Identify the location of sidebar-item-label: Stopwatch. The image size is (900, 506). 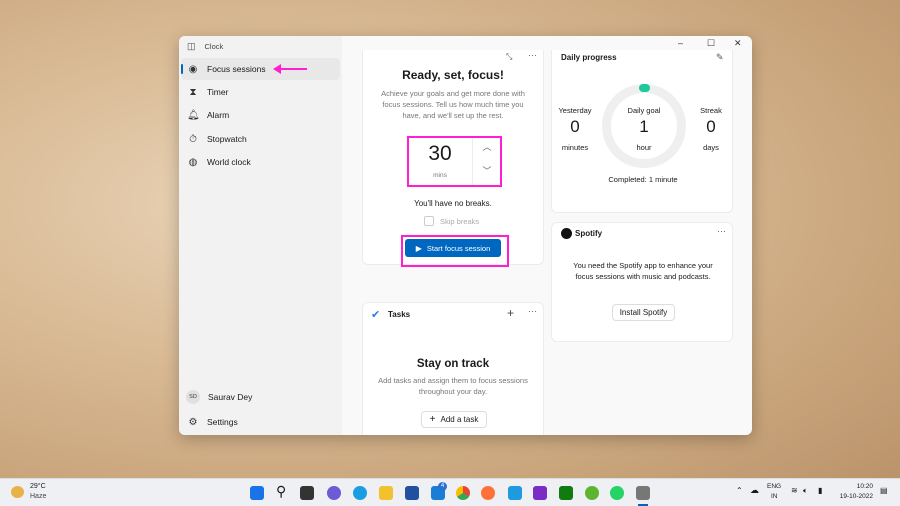
(227, 139).